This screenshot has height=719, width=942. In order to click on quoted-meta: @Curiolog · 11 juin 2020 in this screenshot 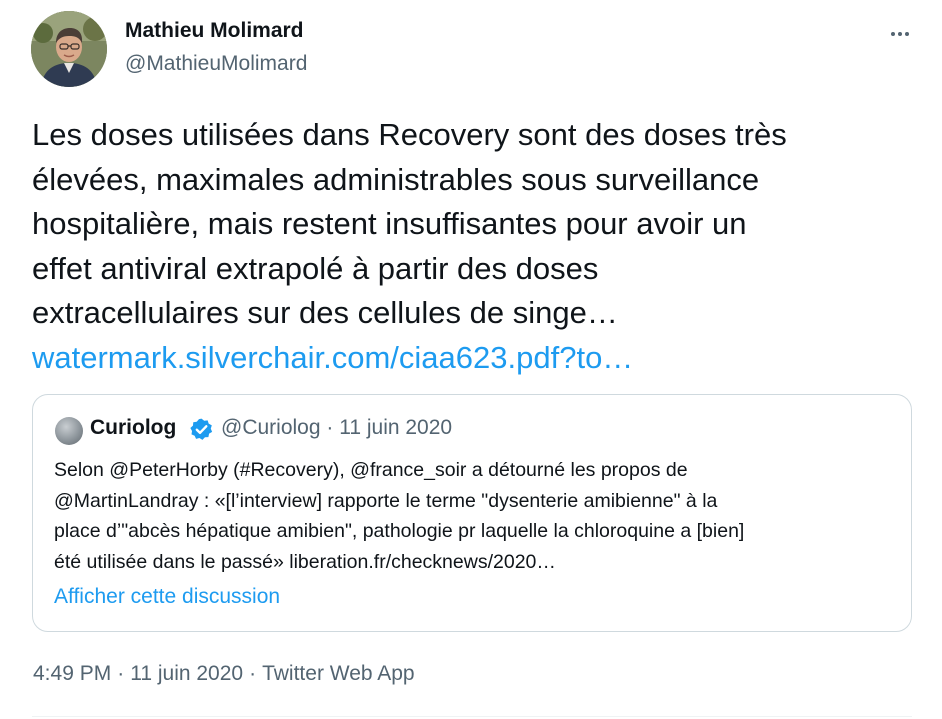, I will do `click(336, 428)`.